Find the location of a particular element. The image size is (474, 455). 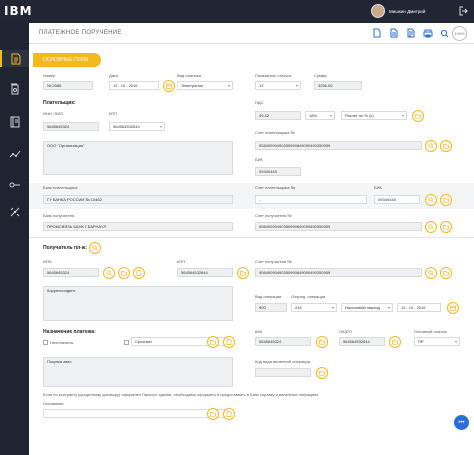

new-doc-button is located at coordinates (377, 33).